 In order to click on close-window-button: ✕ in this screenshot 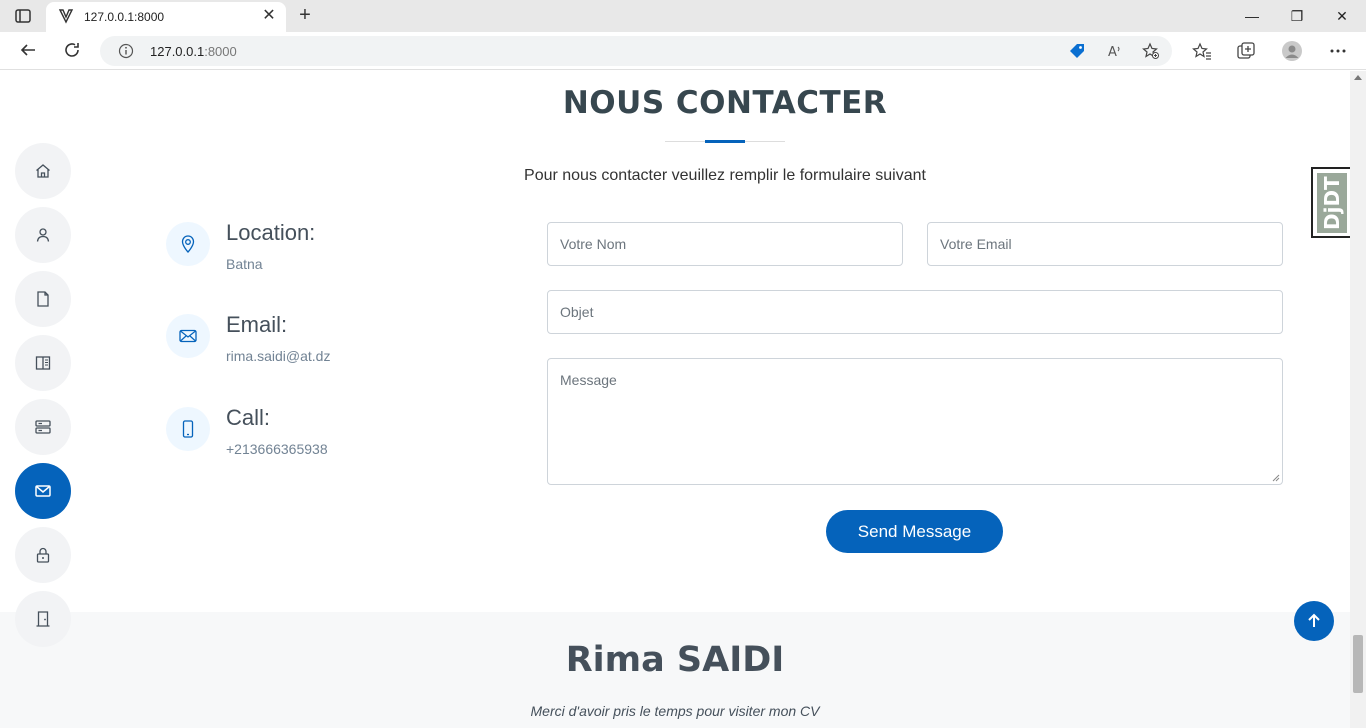, I will do `click(1342, 16)`.